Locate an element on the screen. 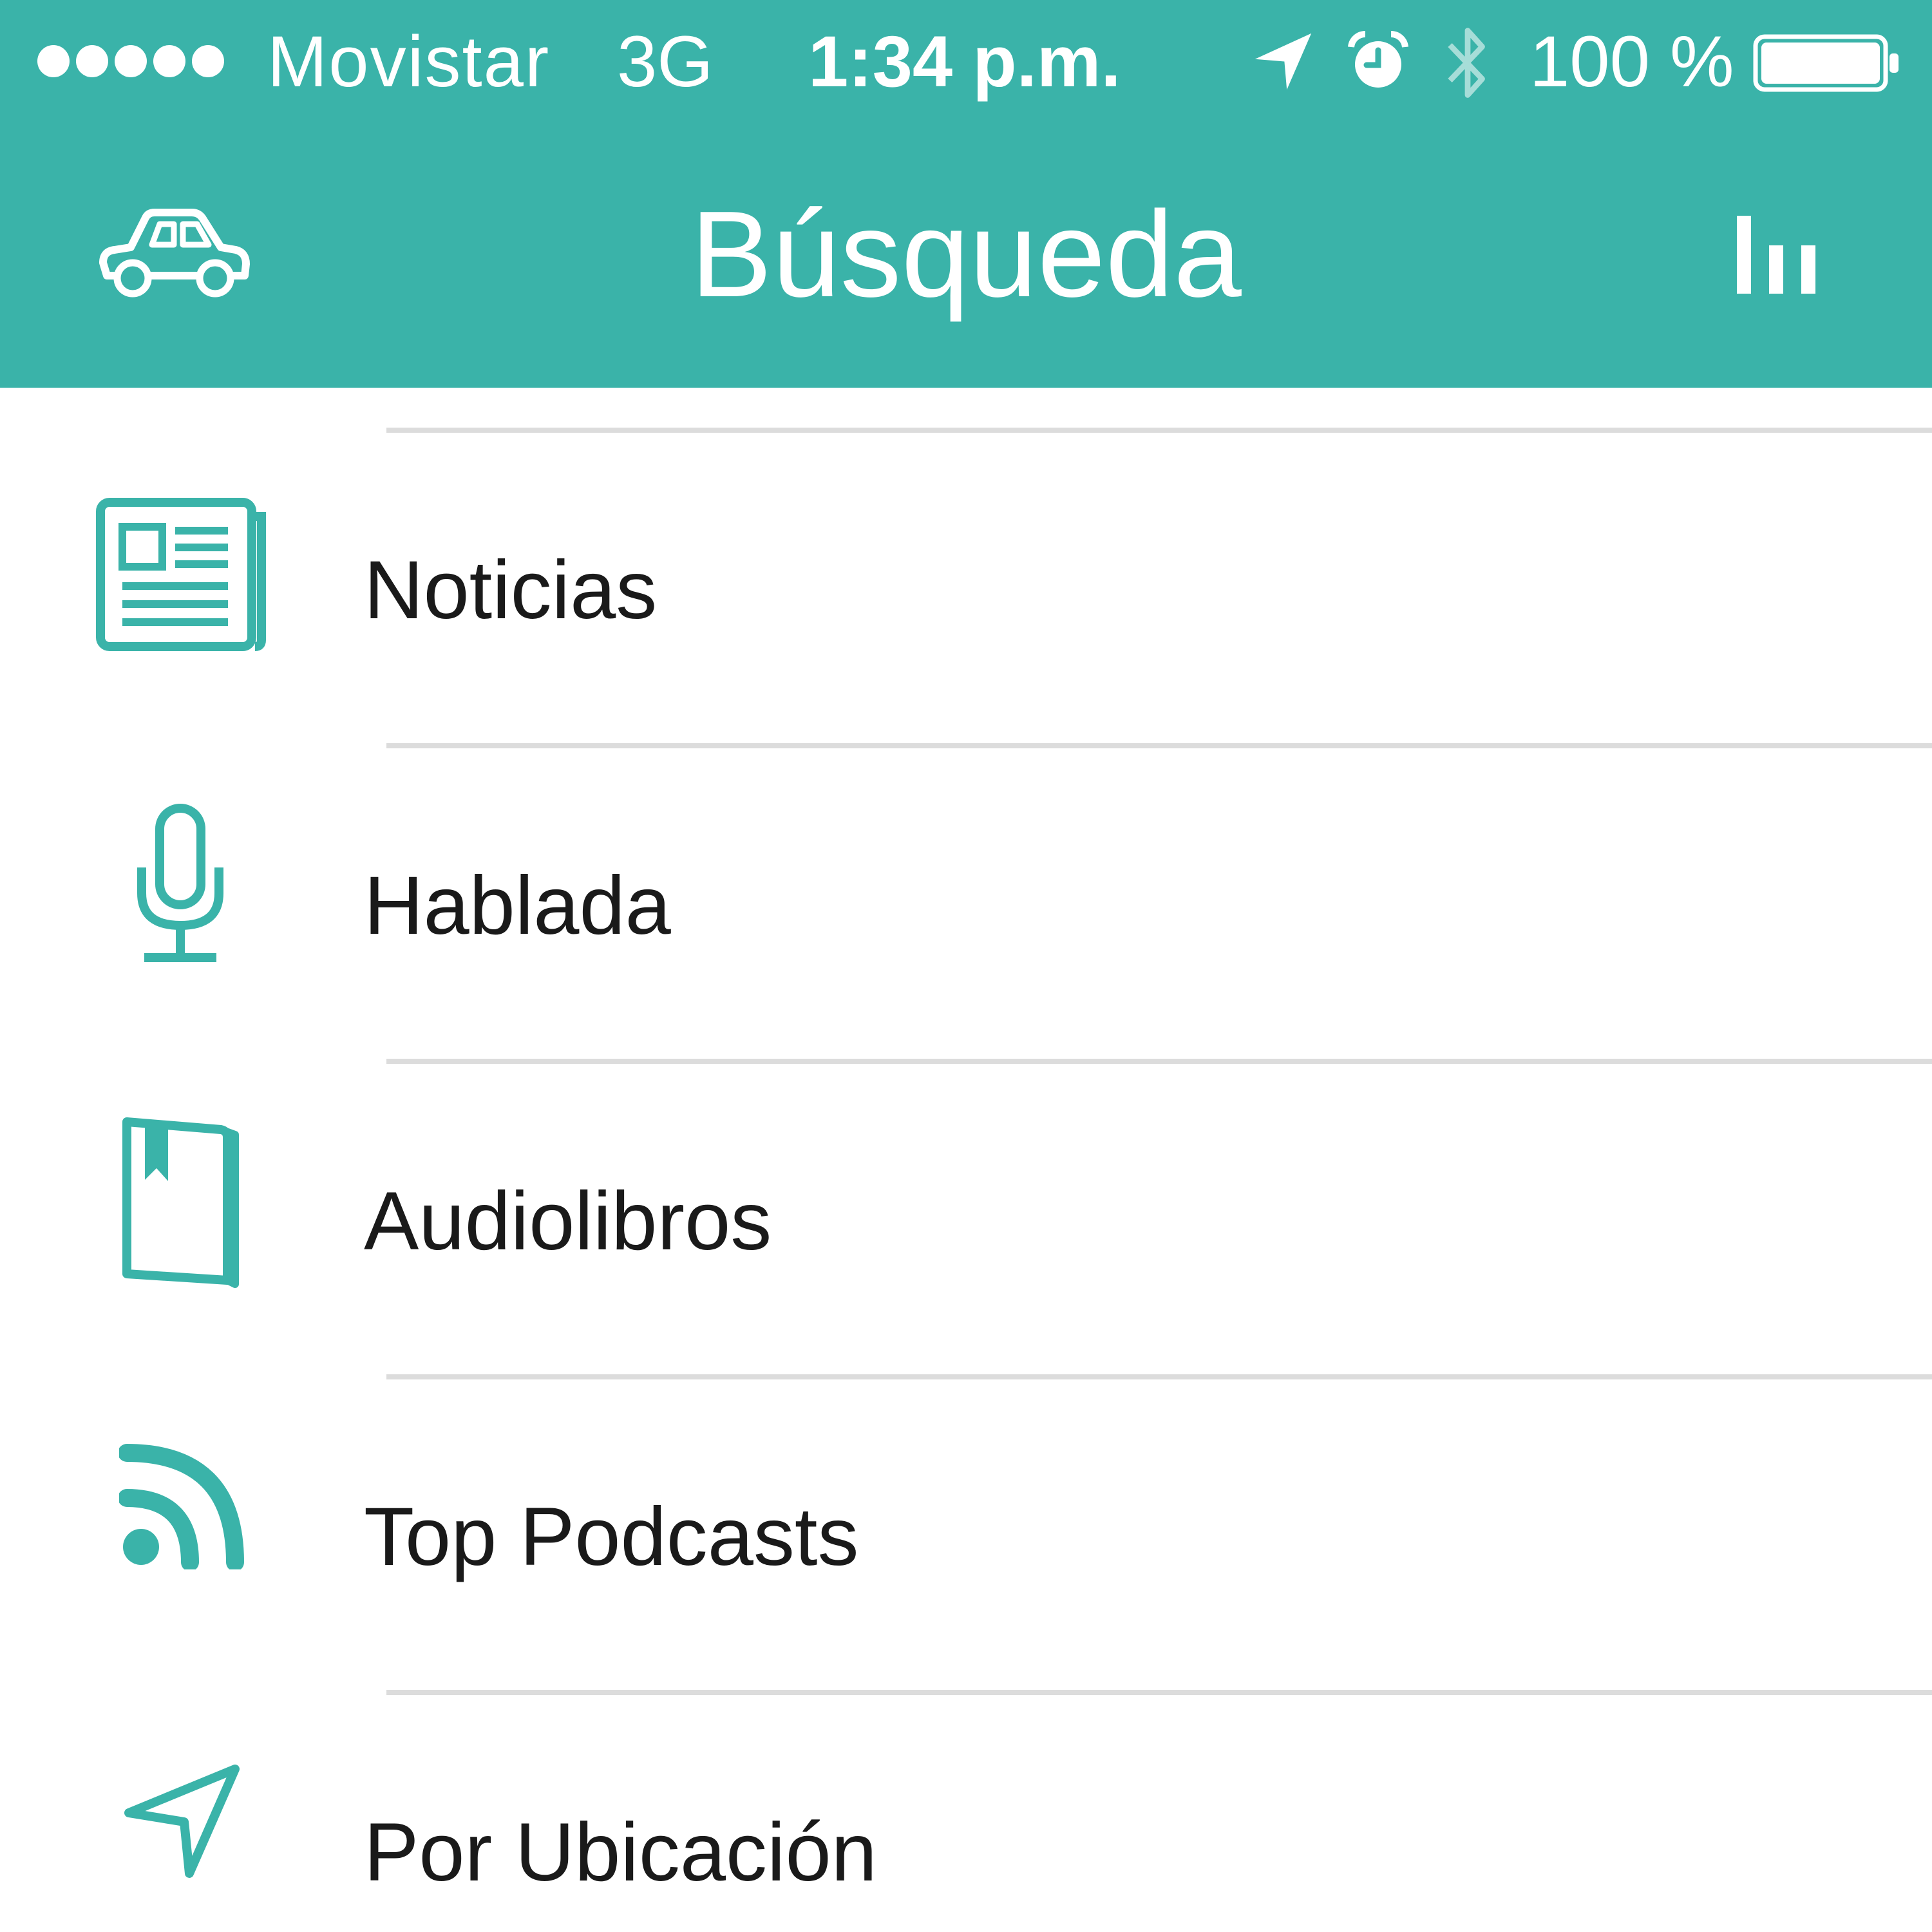 The image size is (1932, 1932). location-services-icon is located at coordinates (1284, 62).